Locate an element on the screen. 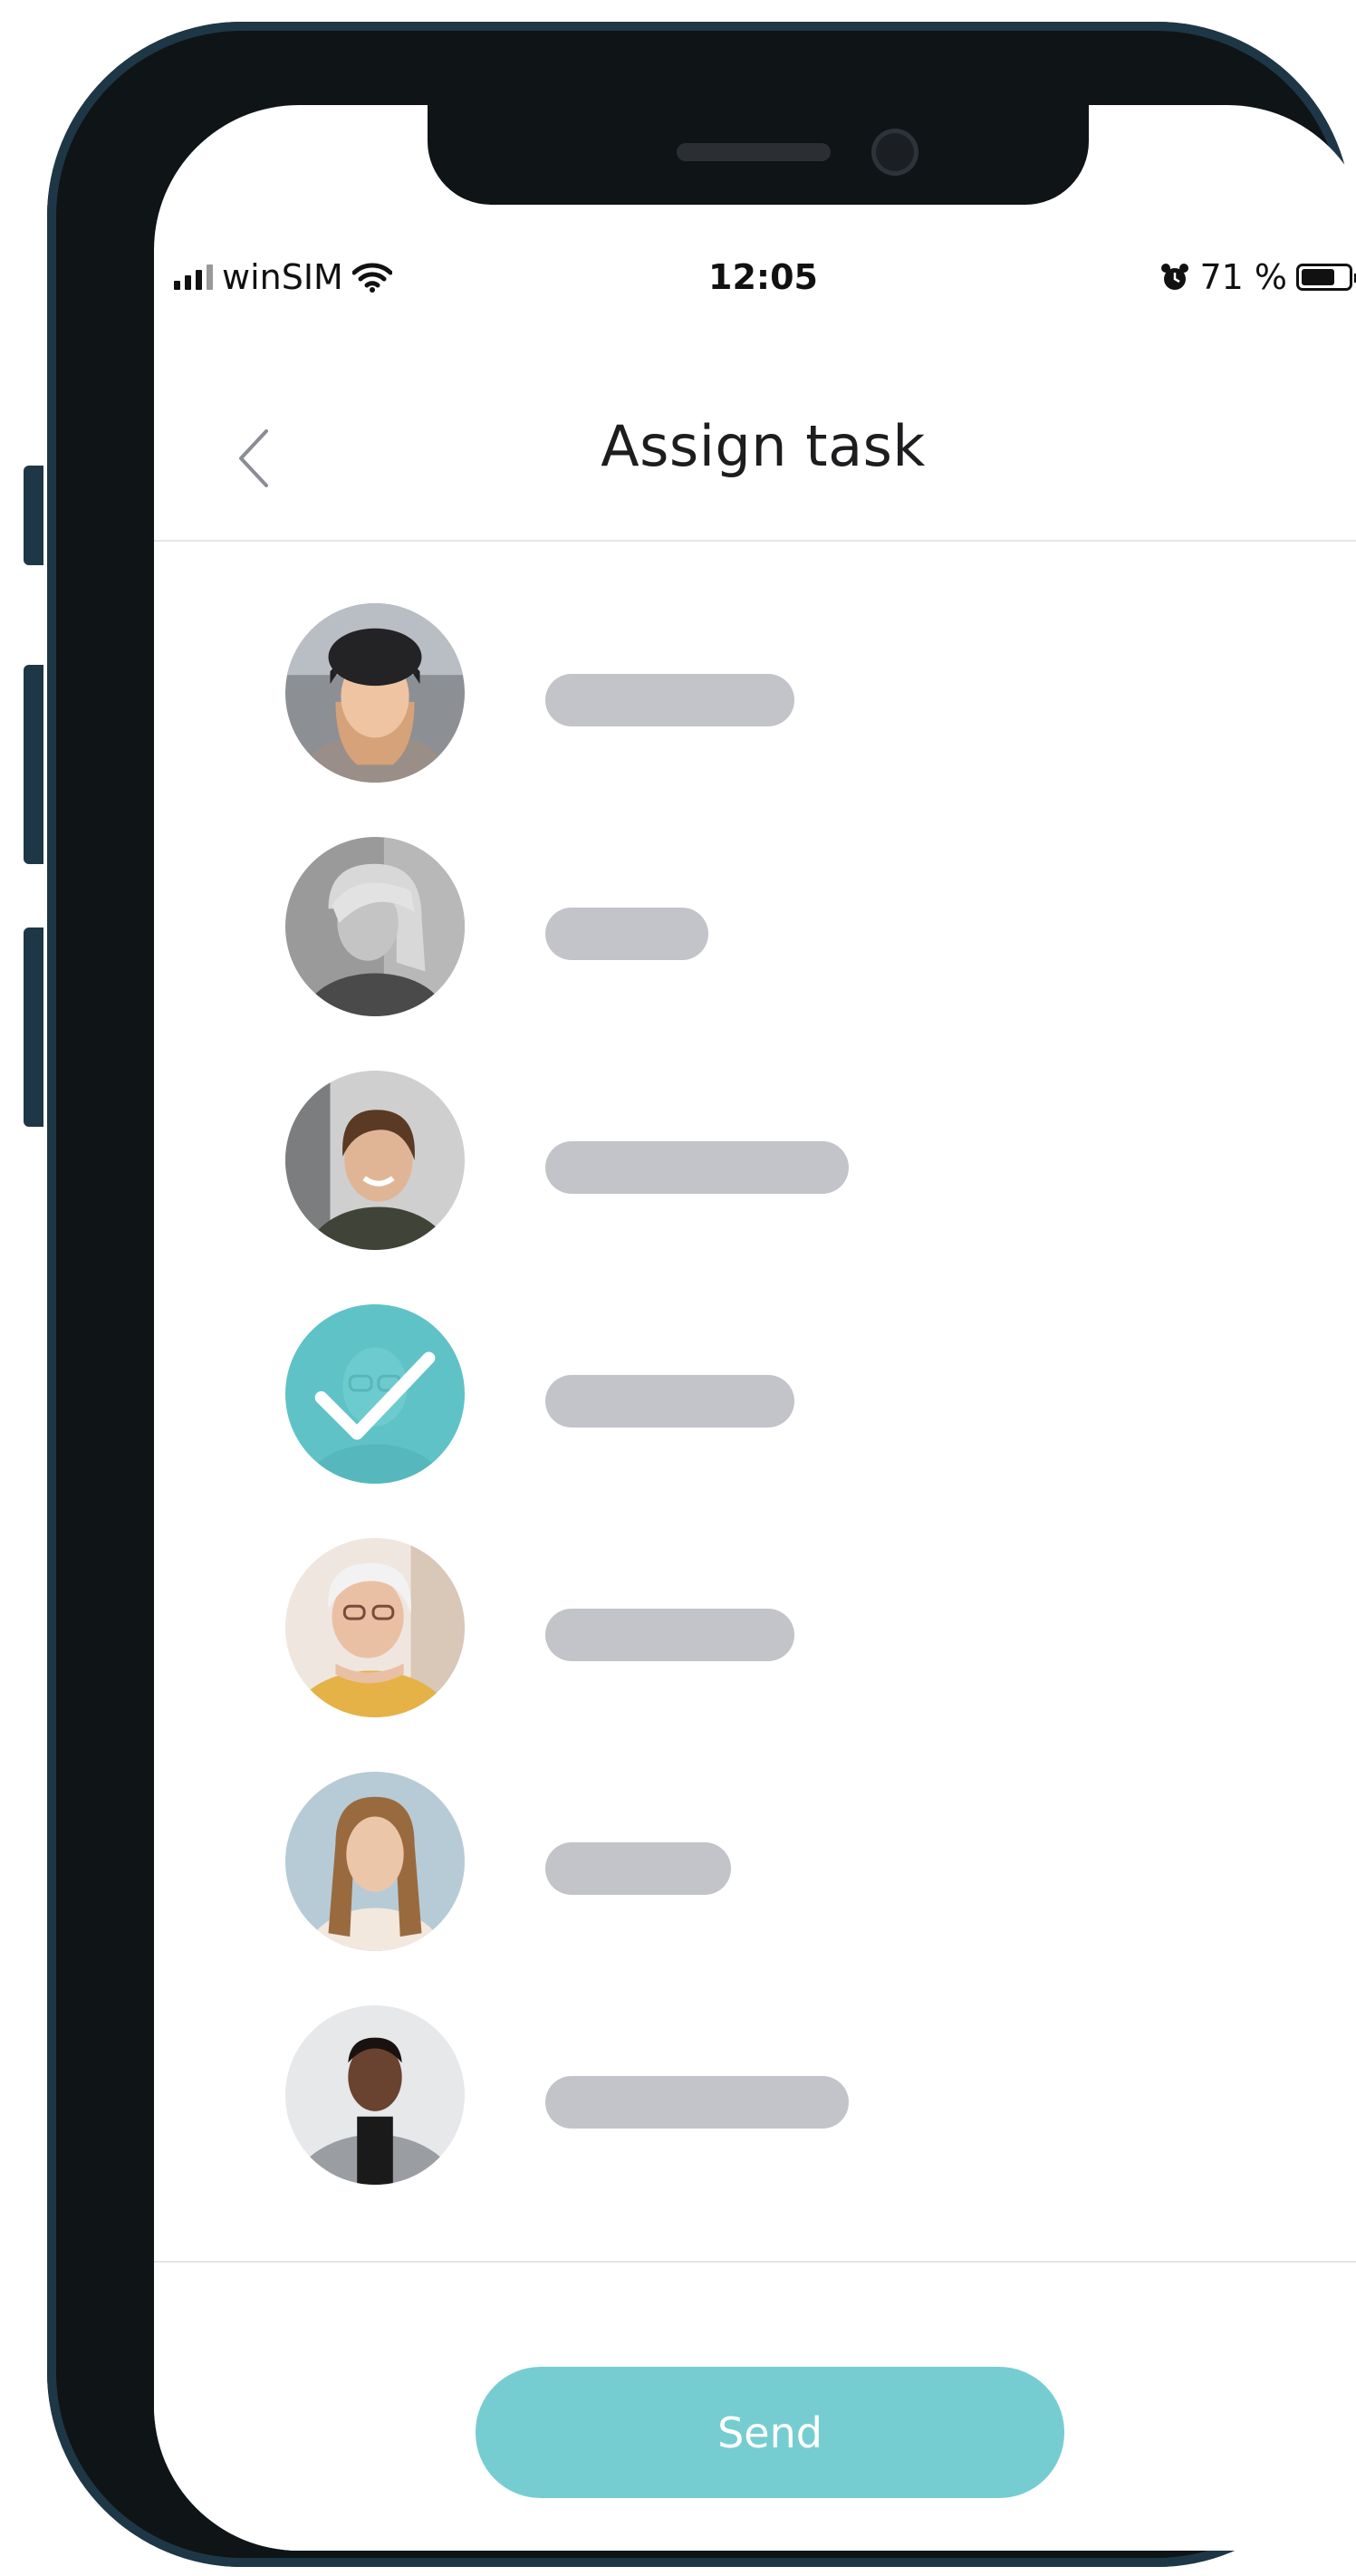  battery-group: 71 % is located at coordinates (1257, 277).